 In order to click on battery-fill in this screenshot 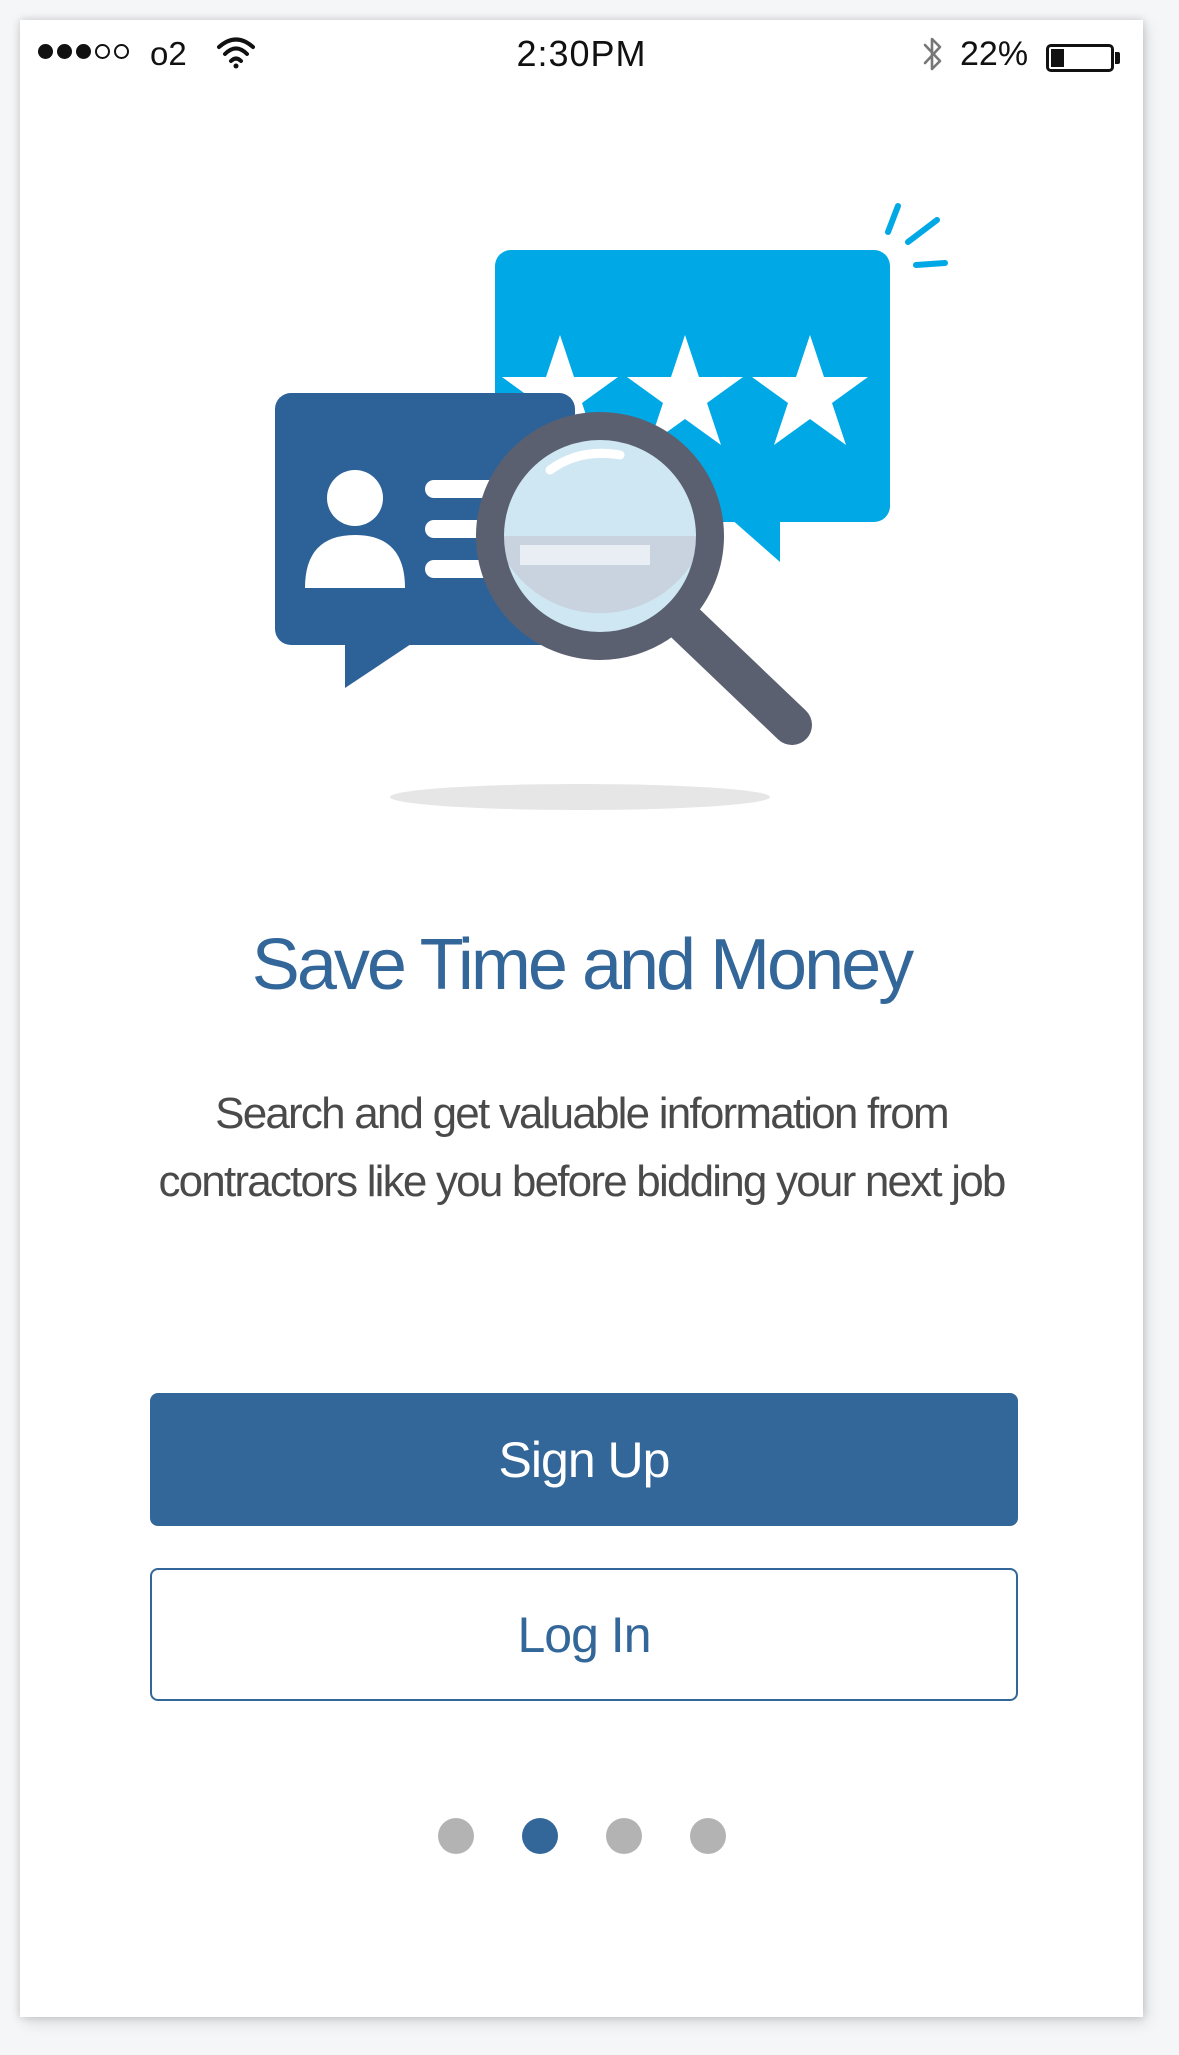, I will do `click(1057, 58)`.